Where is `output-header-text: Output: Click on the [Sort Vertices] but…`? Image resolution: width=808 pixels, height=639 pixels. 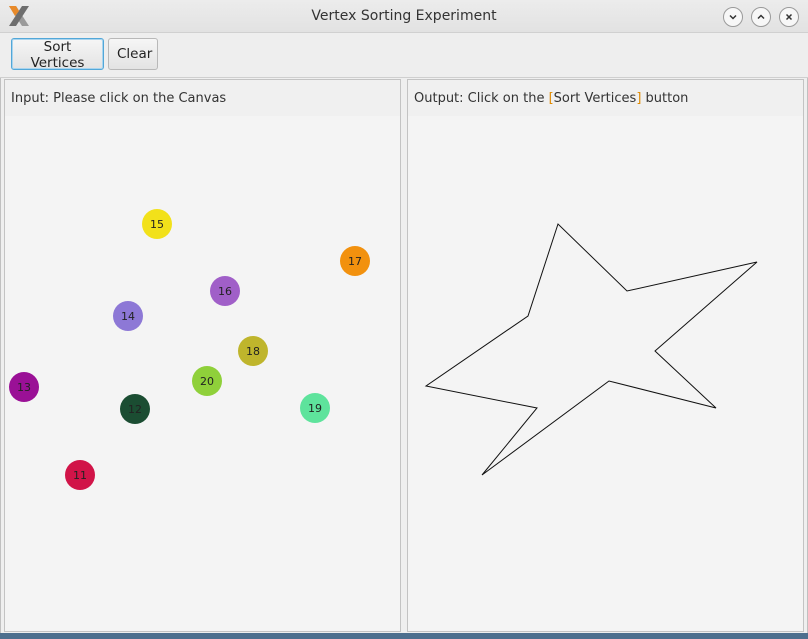
output-header-text: Output: Click on the [Sort Vertices] but… is located at coordinates (551, 98).